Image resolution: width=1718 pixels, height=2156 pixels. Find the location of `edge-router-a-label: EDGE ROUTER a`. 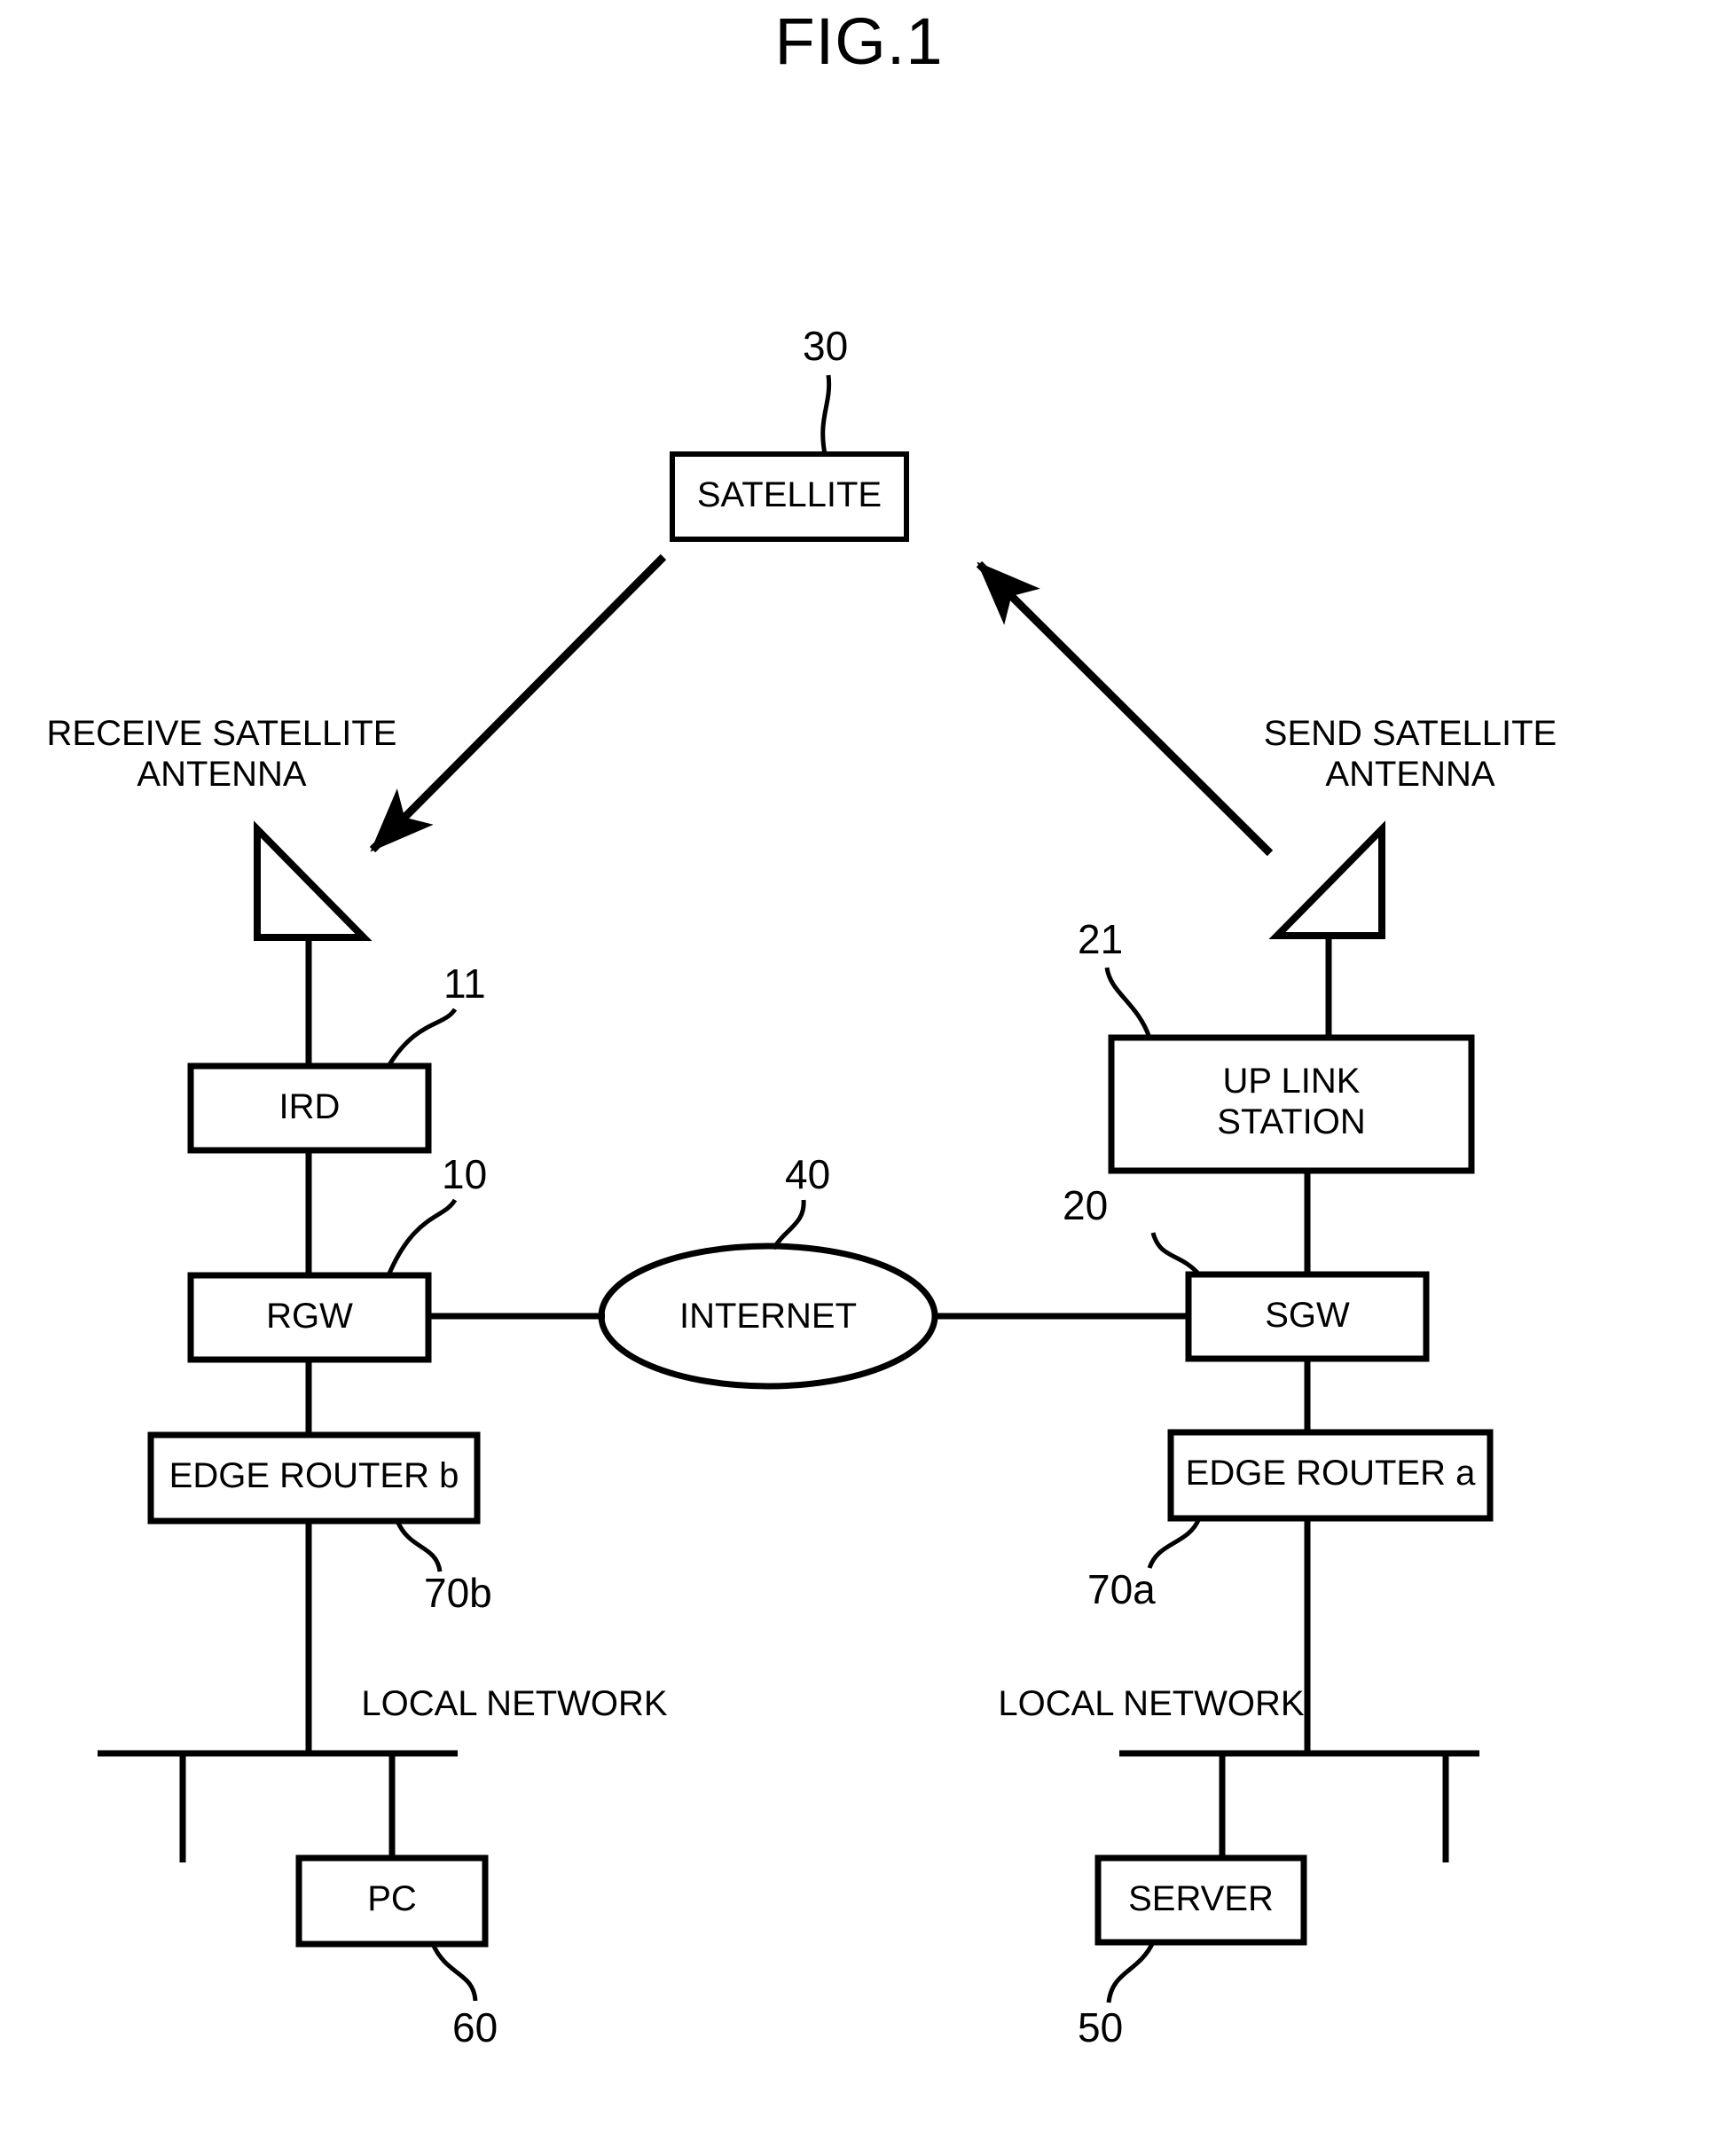

edge-router-a-label: EDGE ROUTER a is located at coordinates (1331, 1473).